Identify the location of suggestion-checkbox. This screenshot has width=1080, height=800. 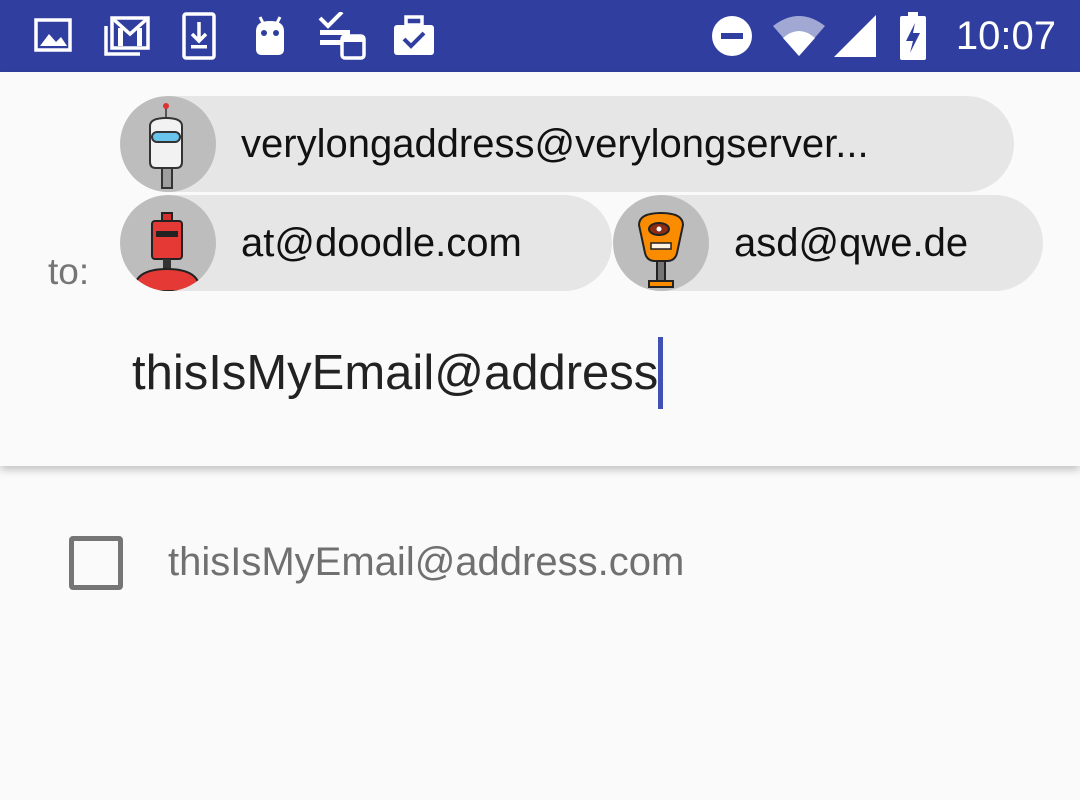
(96, 563).